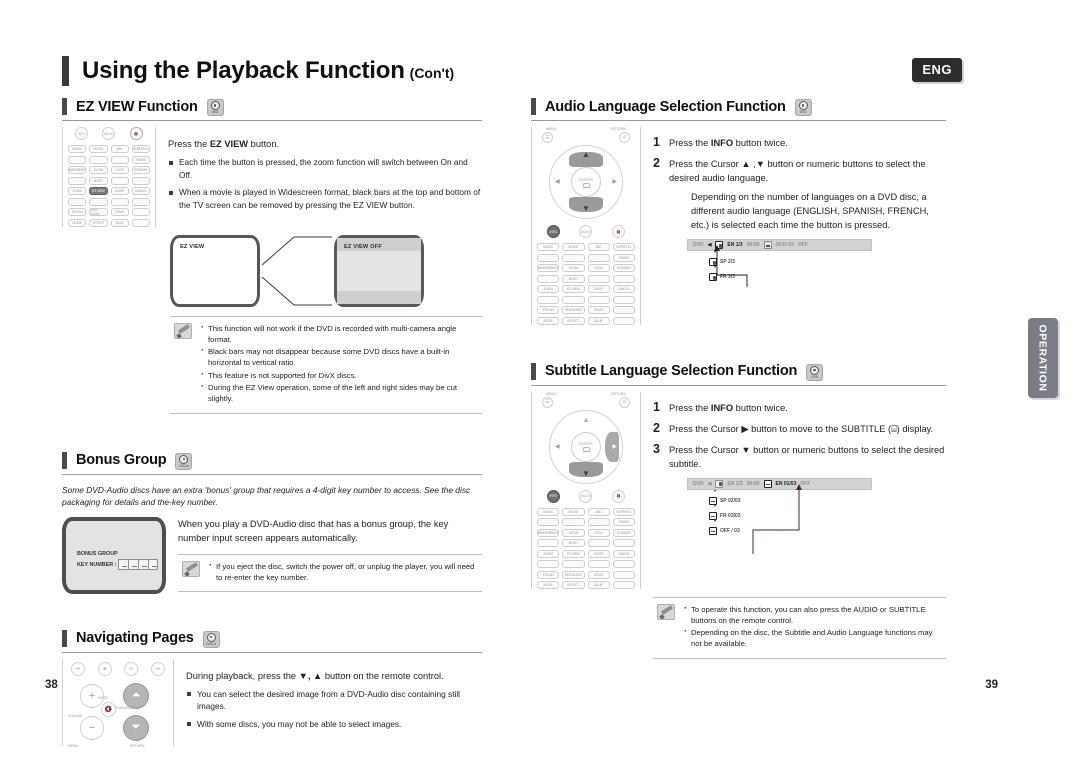  What do you see at coordinates (512, 71) in the screenshot?
I see `page-header: Using the Playback Function (Con't) ENG` at bounding box center [512, 71].